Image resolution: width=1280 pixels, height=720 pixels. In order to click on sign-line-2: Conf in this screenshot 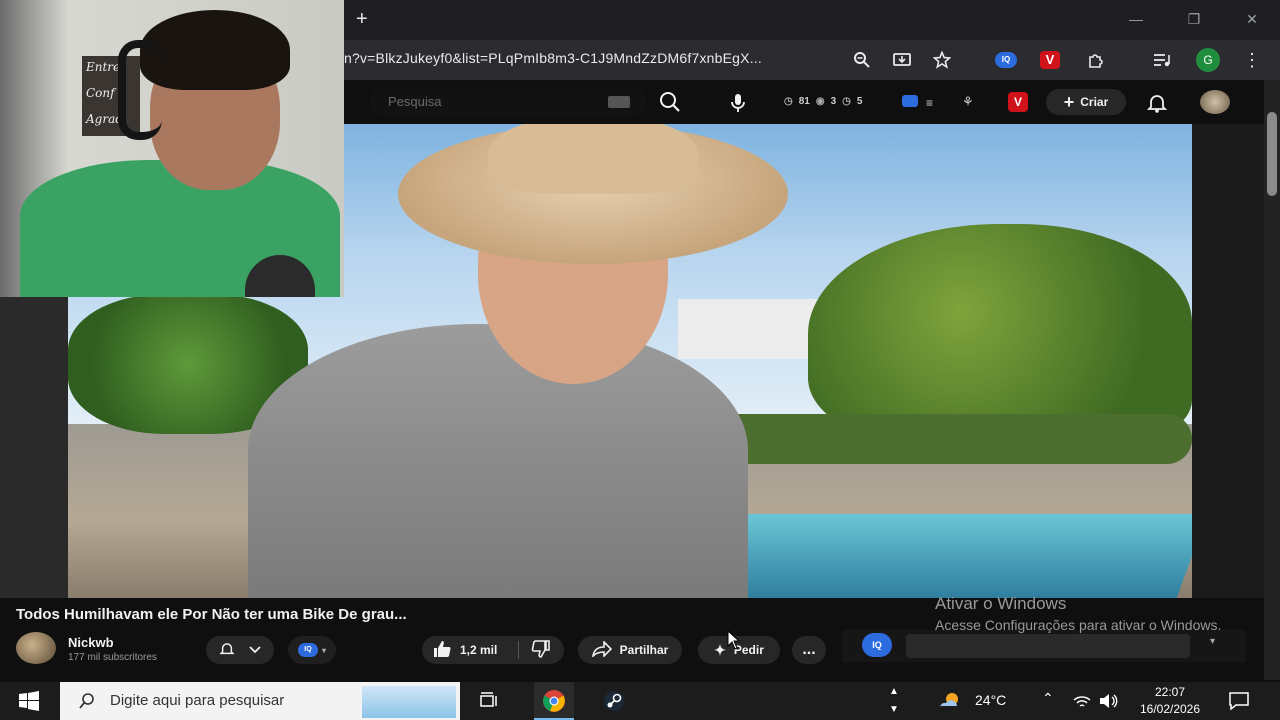, I will do `click(100, 93)`.